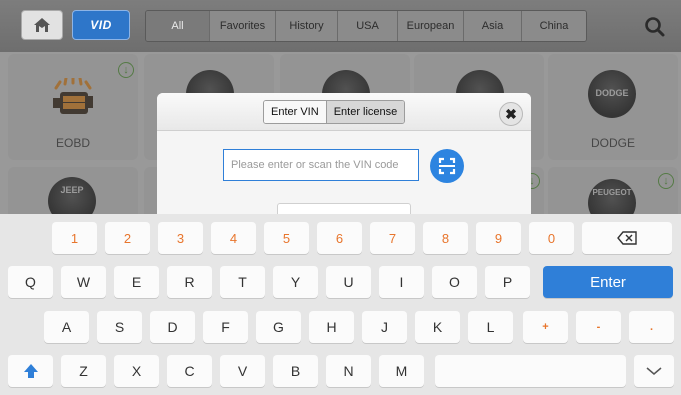 This screenshot has width=681, height=395. I want to click on key-6: 6, so click(339, 238).